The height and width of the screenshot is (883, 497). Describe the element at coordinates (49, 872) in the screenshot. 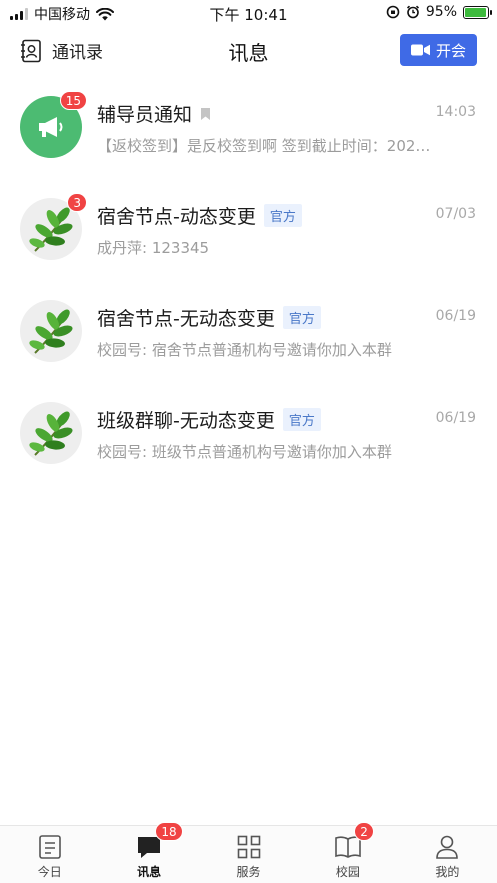

I see `tab-label: 今日` at that location.